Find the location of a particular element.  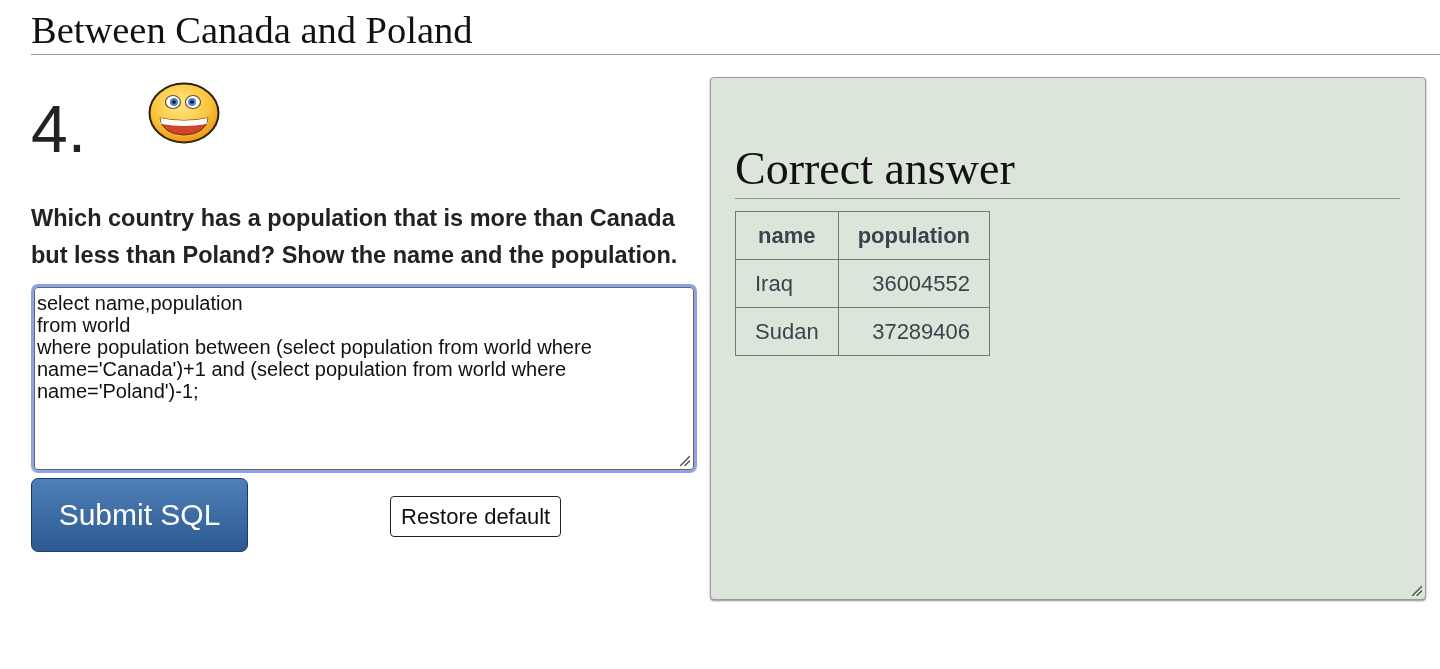

restore-default-button: Restore default is located at coordinates (476, 516).